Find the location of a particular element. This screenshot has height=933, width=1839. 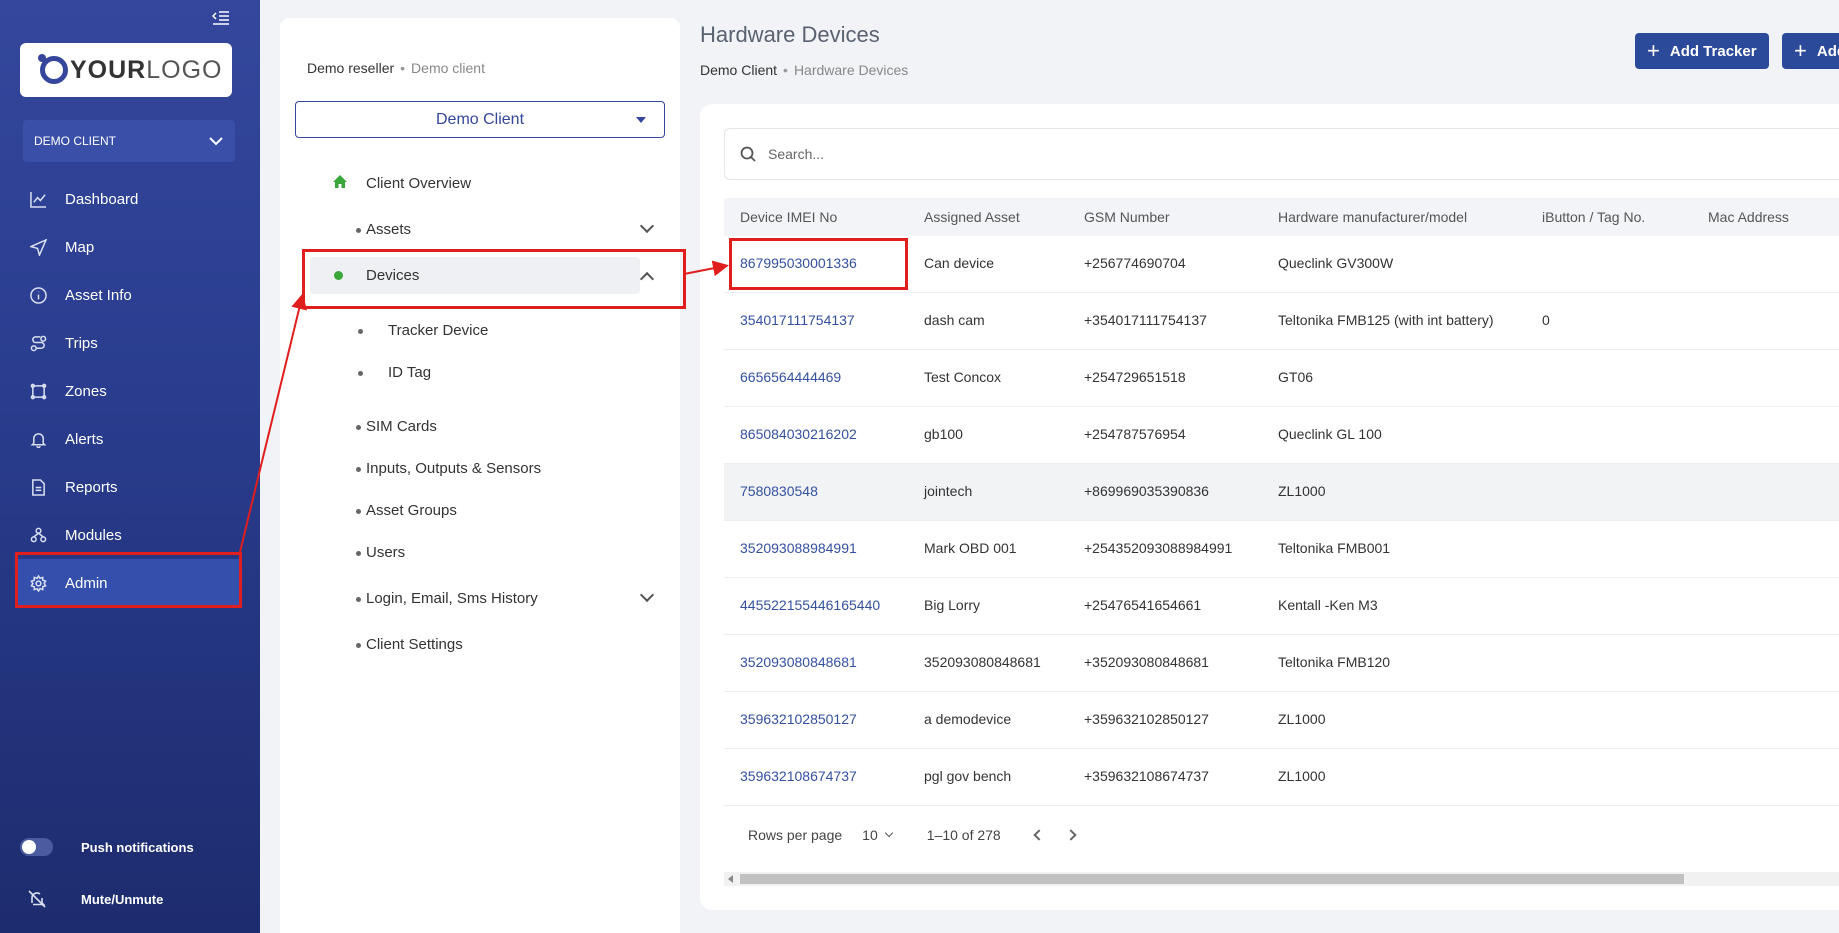

sidebar-item-label: Modules is located at coordinates (93, 535).